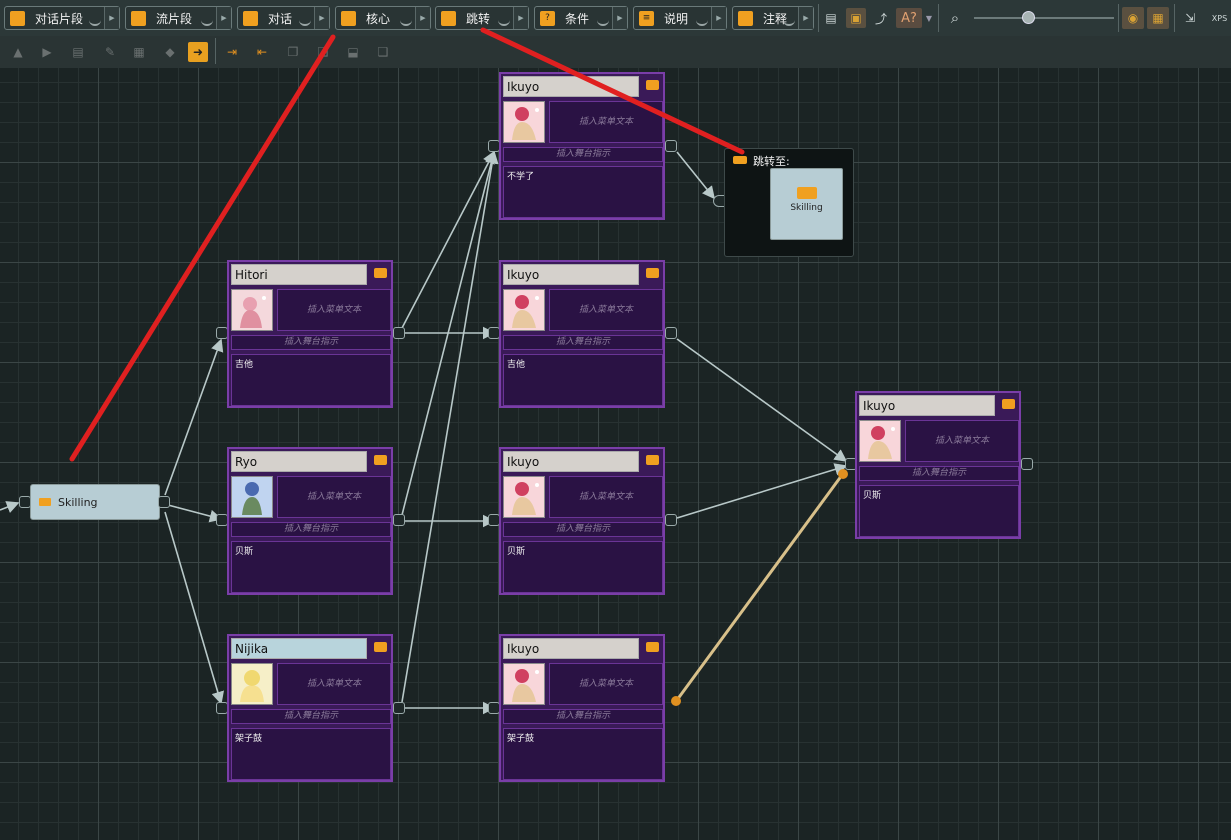 Image resolution: width=1231 pixels, height=840 pixels. Describe the element at coordinates (1044, 18) in the screenshot. I see `zoom-slider-track` at that location.